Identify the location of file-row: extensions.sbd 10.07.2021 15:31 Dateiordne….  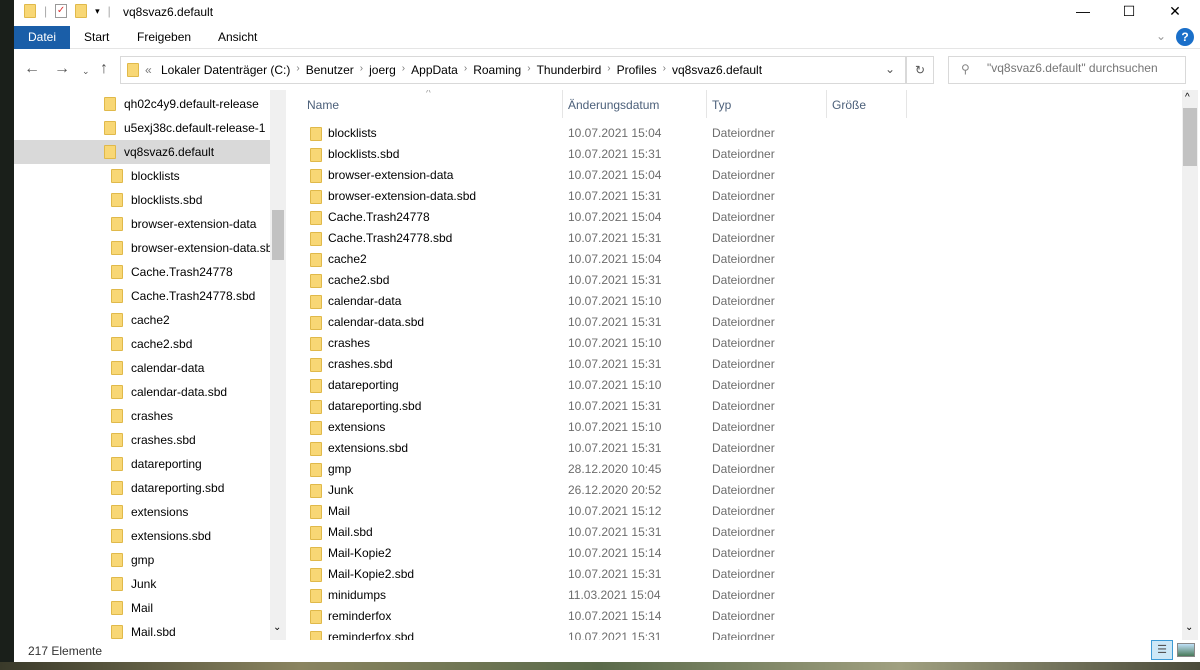
(730, 448).